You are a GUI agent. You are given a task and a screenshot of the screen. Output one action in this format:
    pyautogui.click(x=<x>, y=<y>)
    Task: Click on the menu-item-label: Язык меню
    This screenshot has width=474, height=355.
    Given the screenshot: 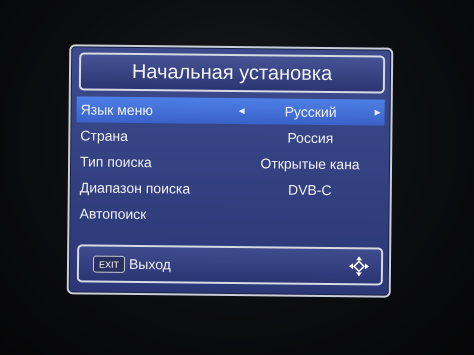 What is the action you would take?
    pyautogui.click(x=116, y=110)
    